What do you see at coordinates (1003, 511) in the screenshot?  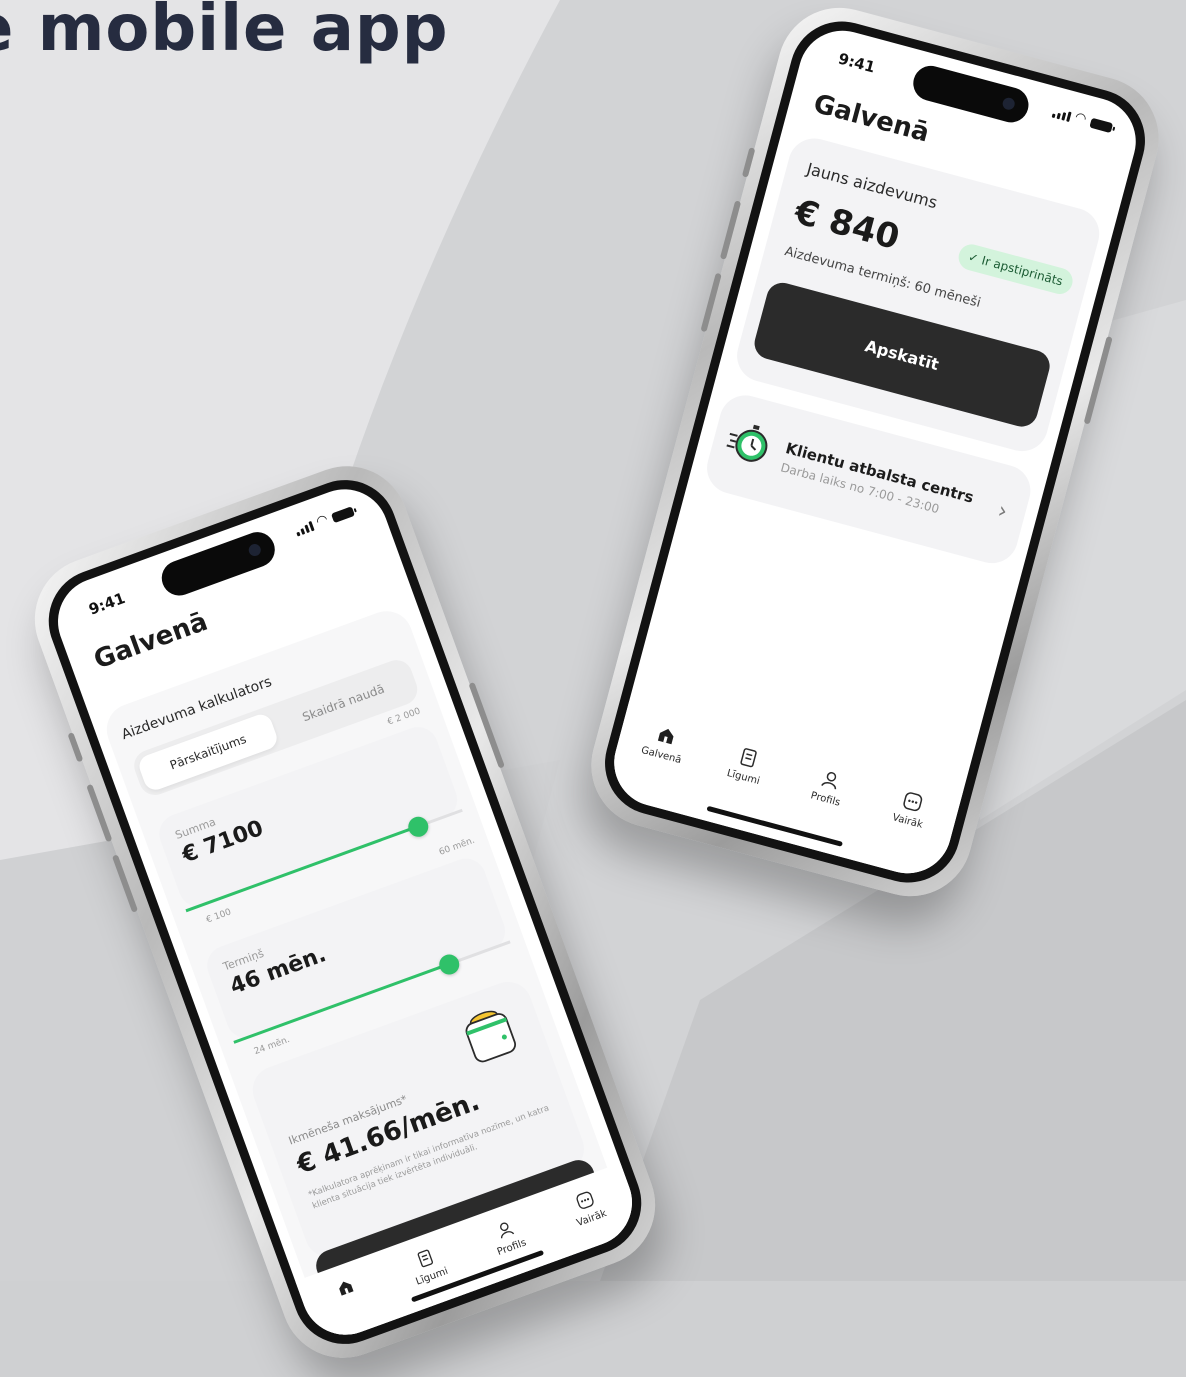 I see `chevron-right-icon: ›` at bounding box center [1003, 511].